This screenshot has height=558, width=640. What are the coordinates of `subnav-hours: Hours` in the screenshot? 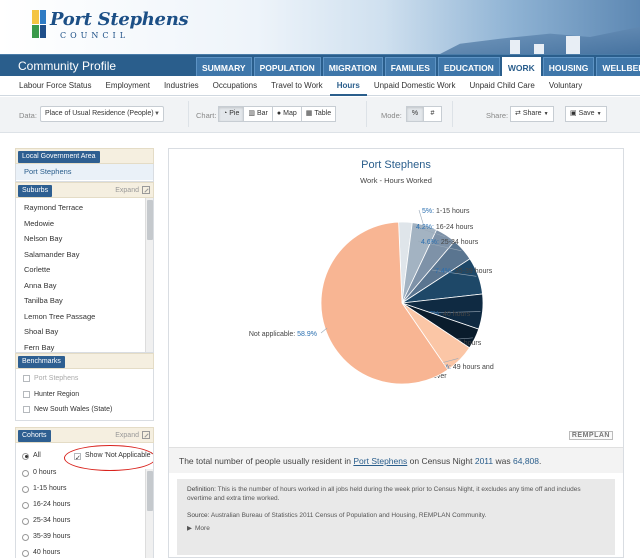 It's located at (348, 86).